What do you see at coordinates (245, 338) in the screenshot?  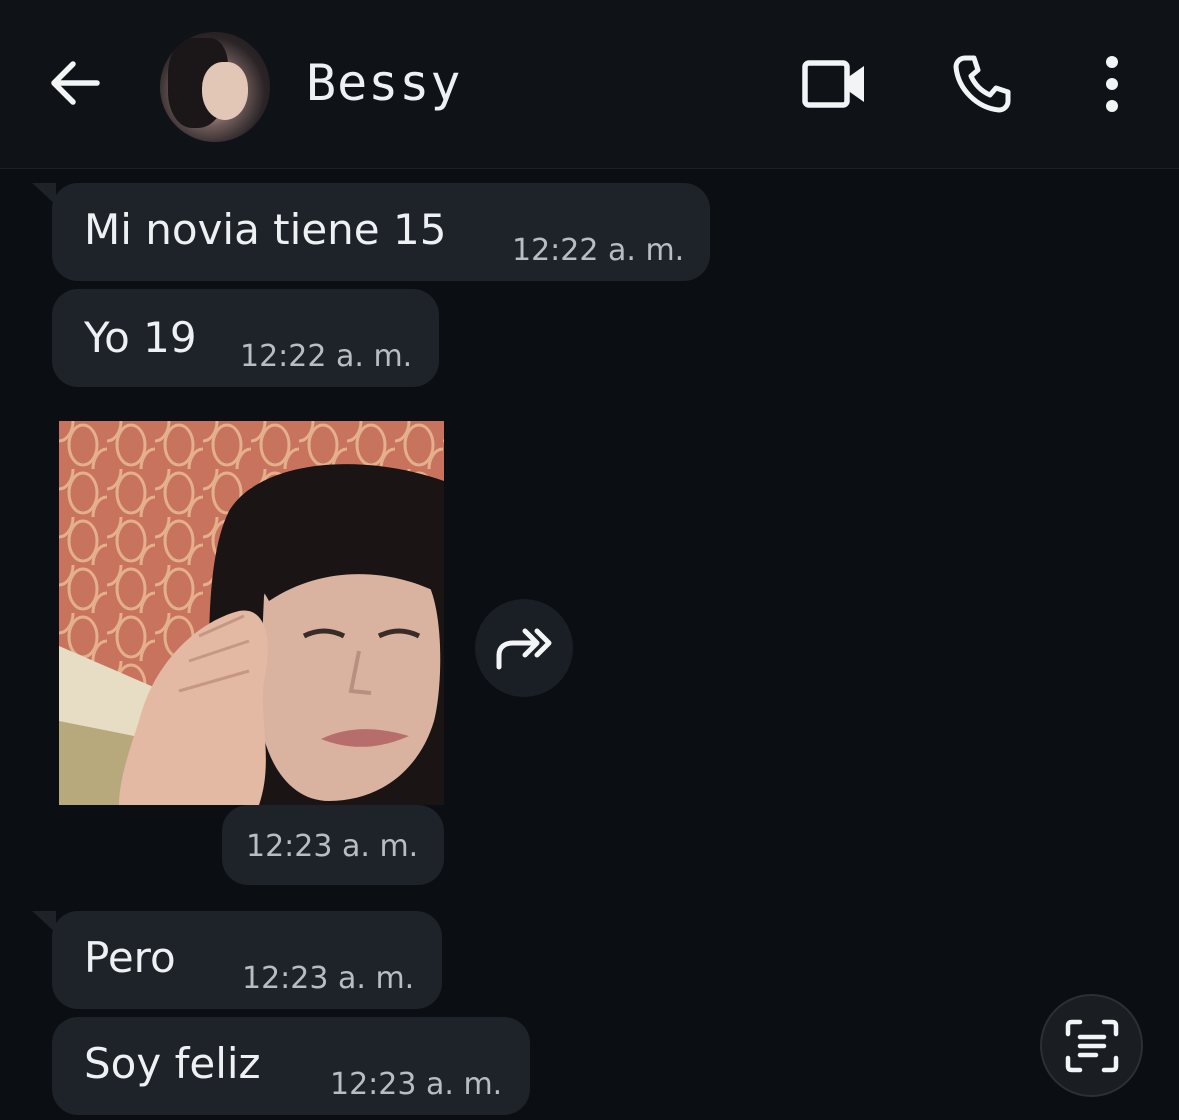 I see `message-bubble: Yo 19 12:22 a. m.` at bounding box center [245, 338].